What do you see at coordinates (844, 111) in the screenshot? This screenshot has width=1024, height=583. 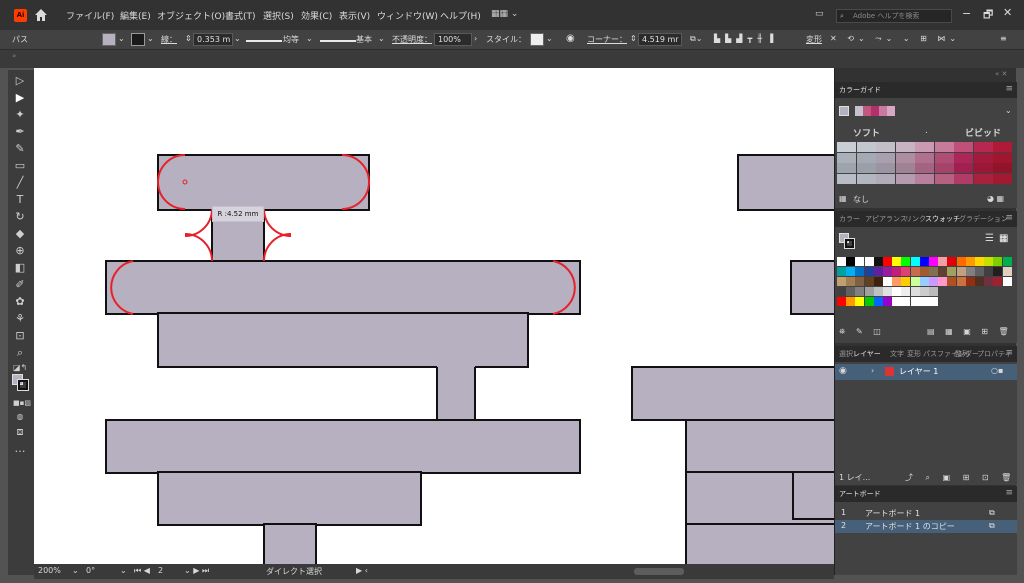 I see `base-color-swatch` at bounding box center [844, 111].